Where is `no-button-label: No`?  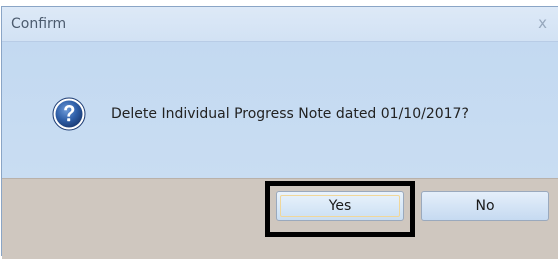
no-button-label: No is located at coordinates (485, 206).